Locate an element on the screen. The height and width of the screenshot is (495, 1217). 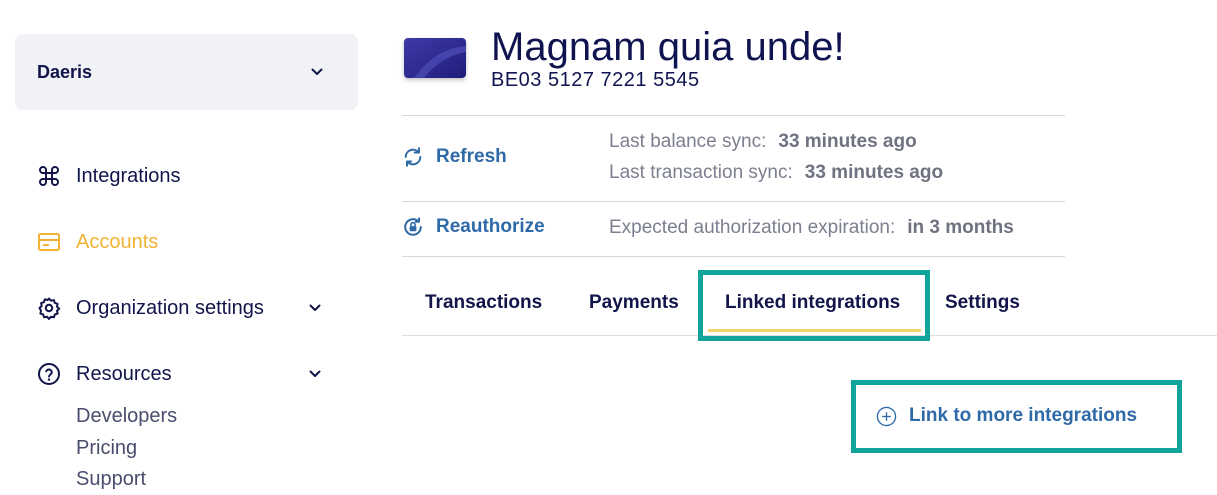
account-title: Magnam quia unde! is located at coordinates (668, 47).